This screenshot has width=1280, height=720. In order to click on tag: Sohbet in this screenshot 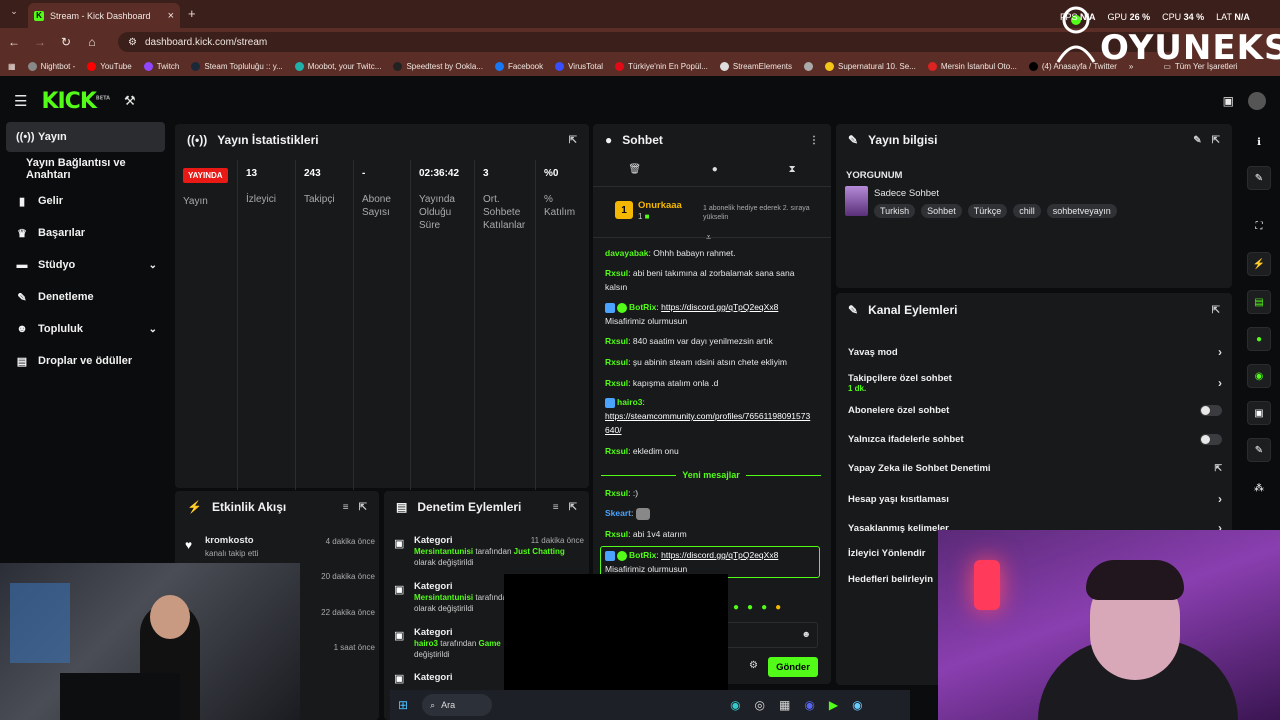, I will do `click(941, 211)`.